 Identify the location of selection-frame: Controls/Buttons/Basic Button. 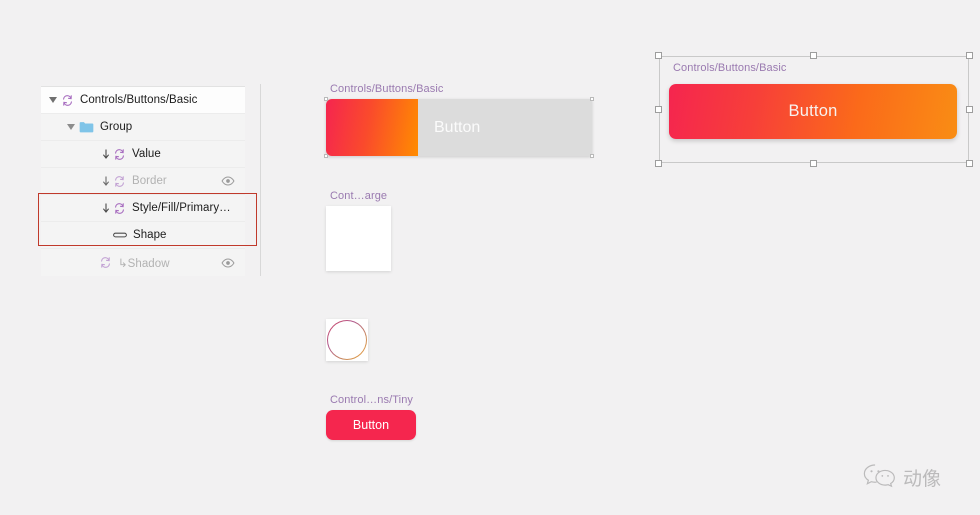
(814, 109).